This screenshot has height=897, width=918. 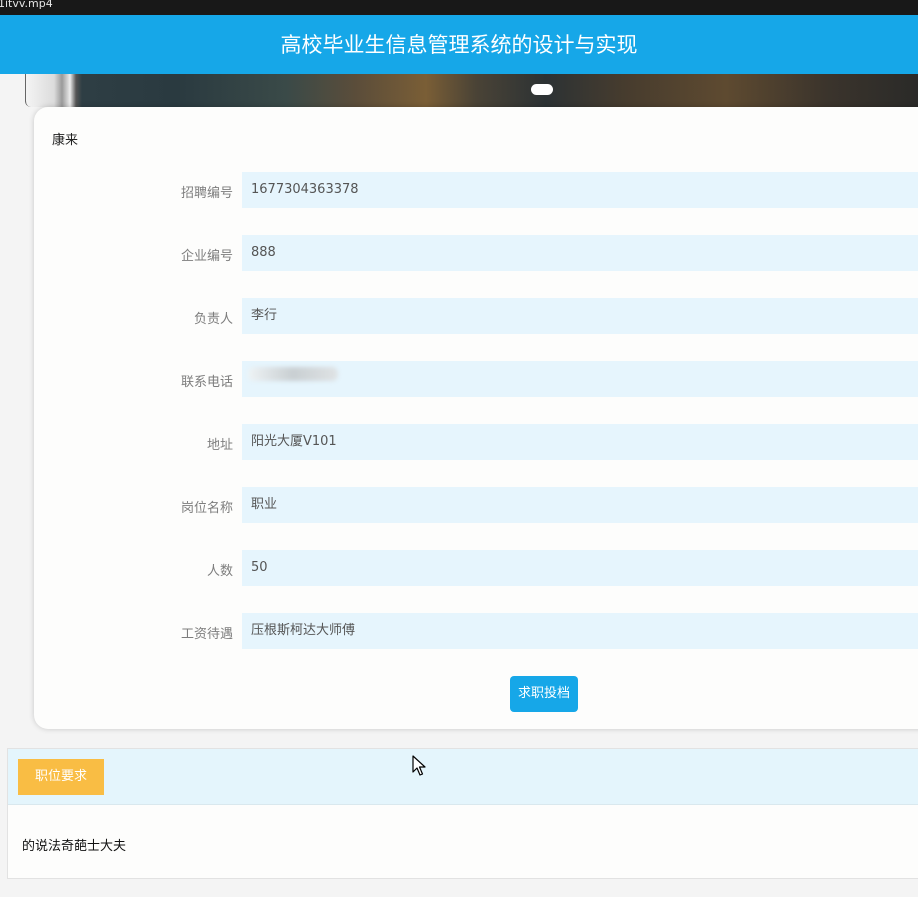 I want to click on site-header: 高校毕业生信息管理系统的设计与实现, so click(x=459, y=44).